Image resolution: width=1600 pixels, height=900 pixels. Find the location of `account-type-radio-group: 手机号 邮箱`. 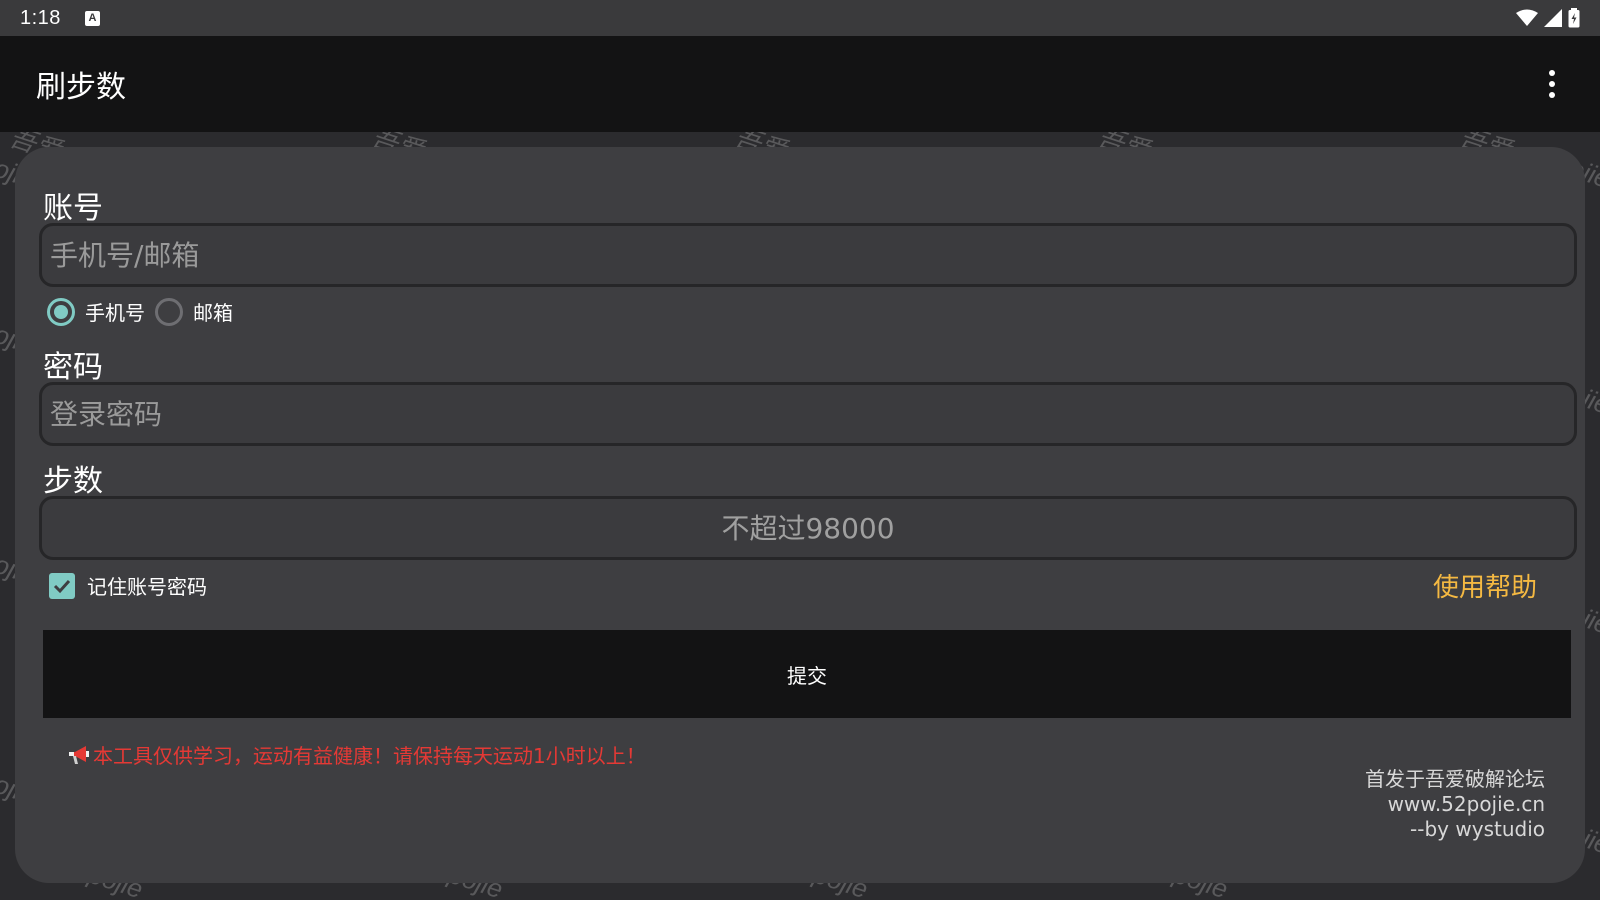

account-type-radio-group: 手机号 邮箱 is located at coordinates (145, 311).